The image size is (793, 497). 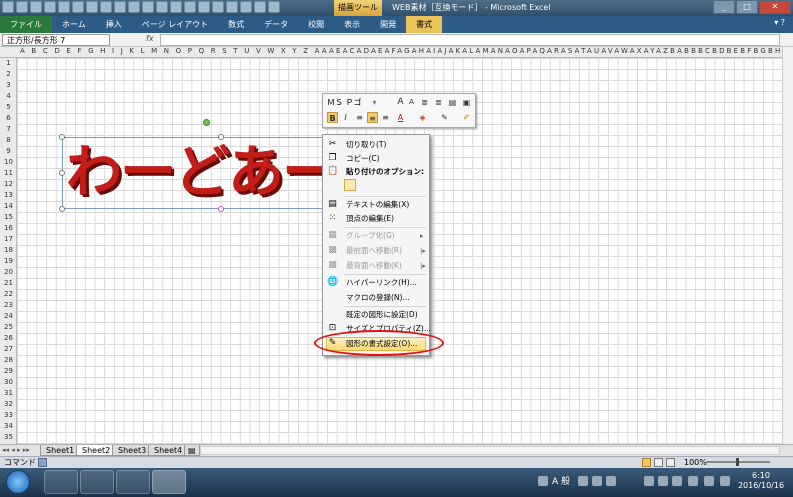 I want to click on row-number: 17, so click(x=8, y=239).